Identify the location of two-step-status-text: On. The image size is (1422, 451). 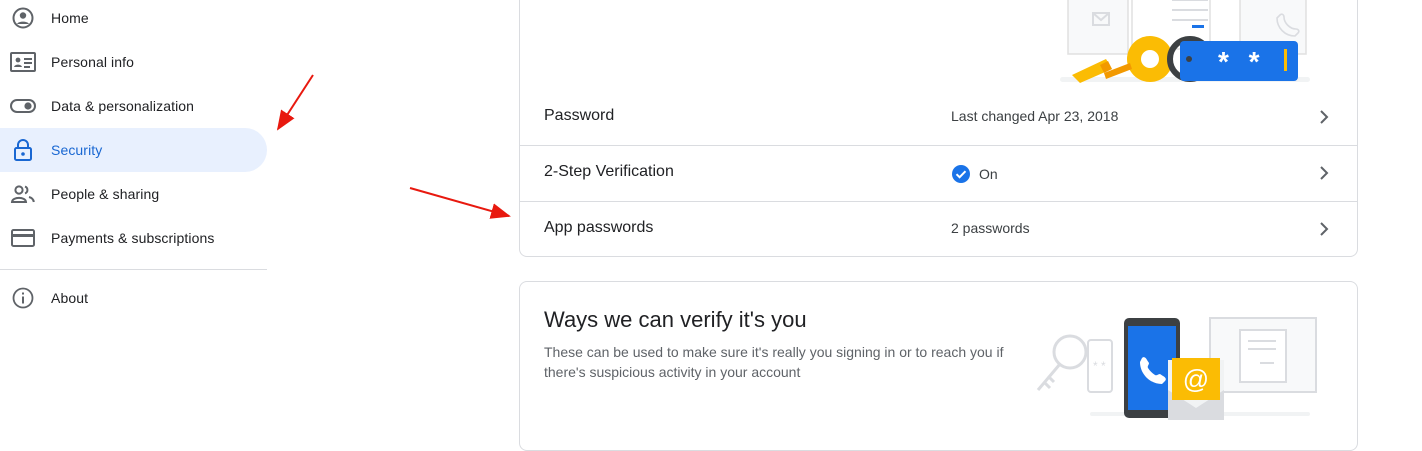
(988, 174).